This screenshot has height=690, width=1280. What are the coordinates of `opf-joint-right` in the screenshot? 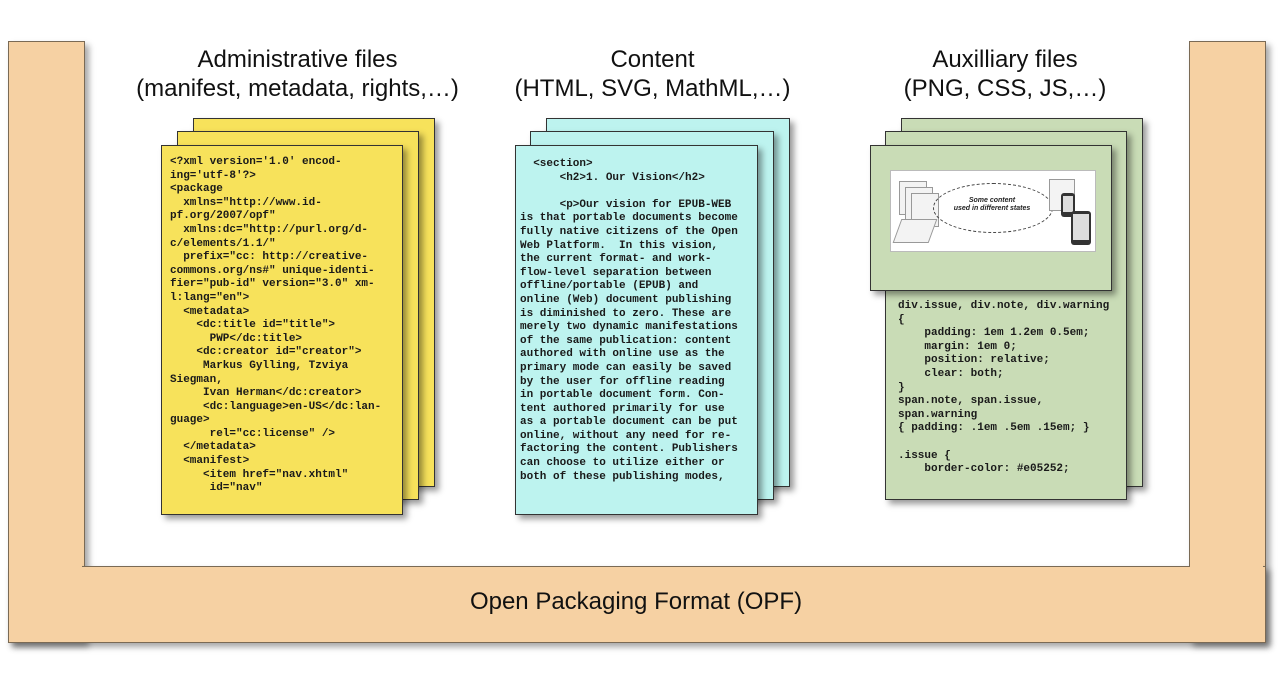 It's located at (1226, 570).